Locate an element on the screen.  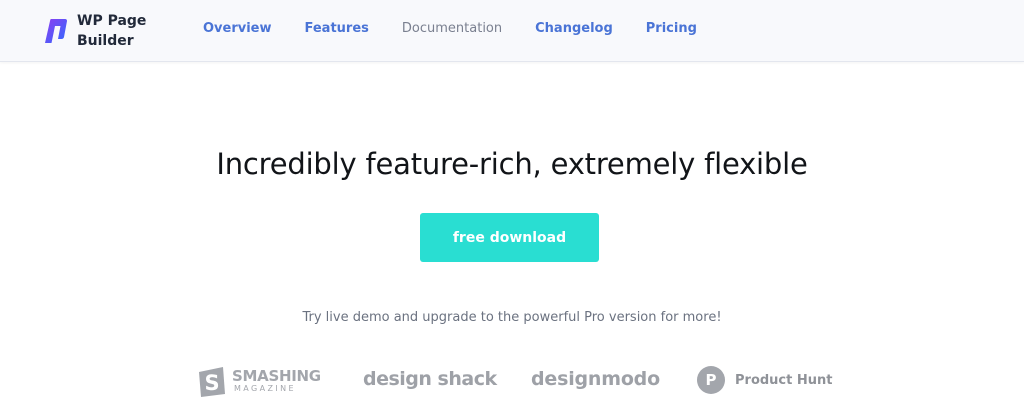
smashing-word: SMASHING is located at coordinates (276, 376).